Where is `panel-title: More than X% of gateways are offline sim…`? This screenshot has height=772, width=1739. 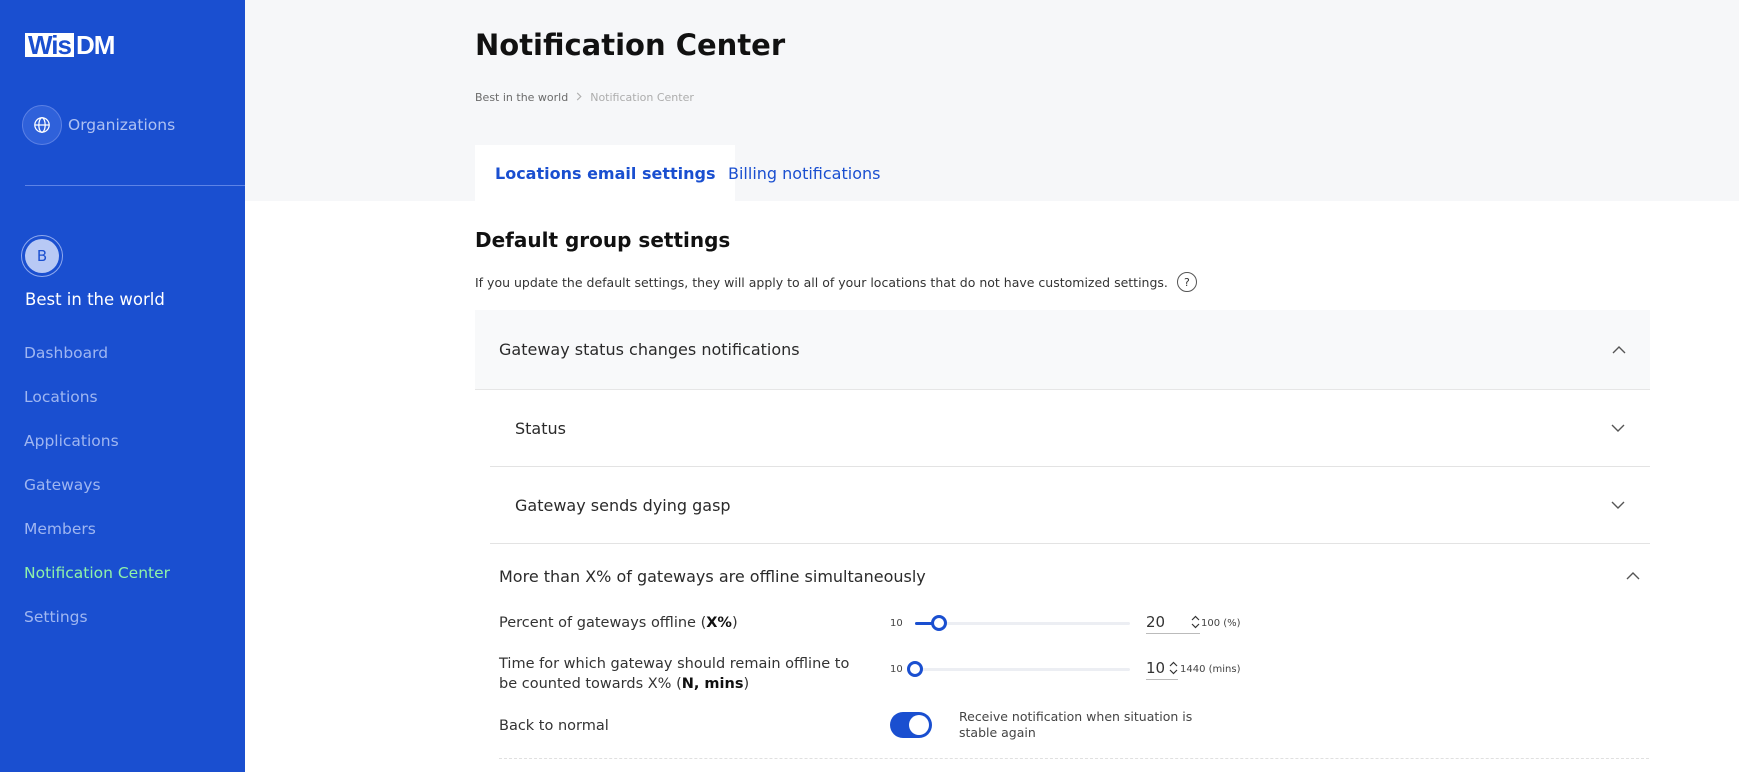 panel-title: More than X% of gateways are offline sim… is located at coordinates (712, 576).